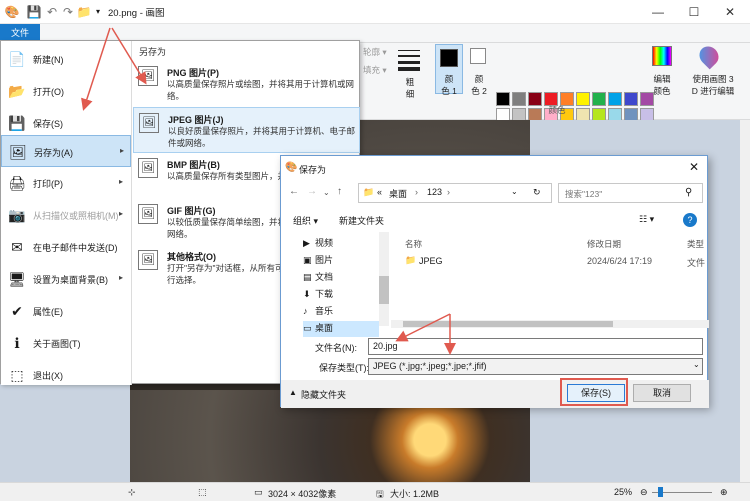 The image size is (750, 503). I want to click on refresh-icon: ↻, so click(537, 192).